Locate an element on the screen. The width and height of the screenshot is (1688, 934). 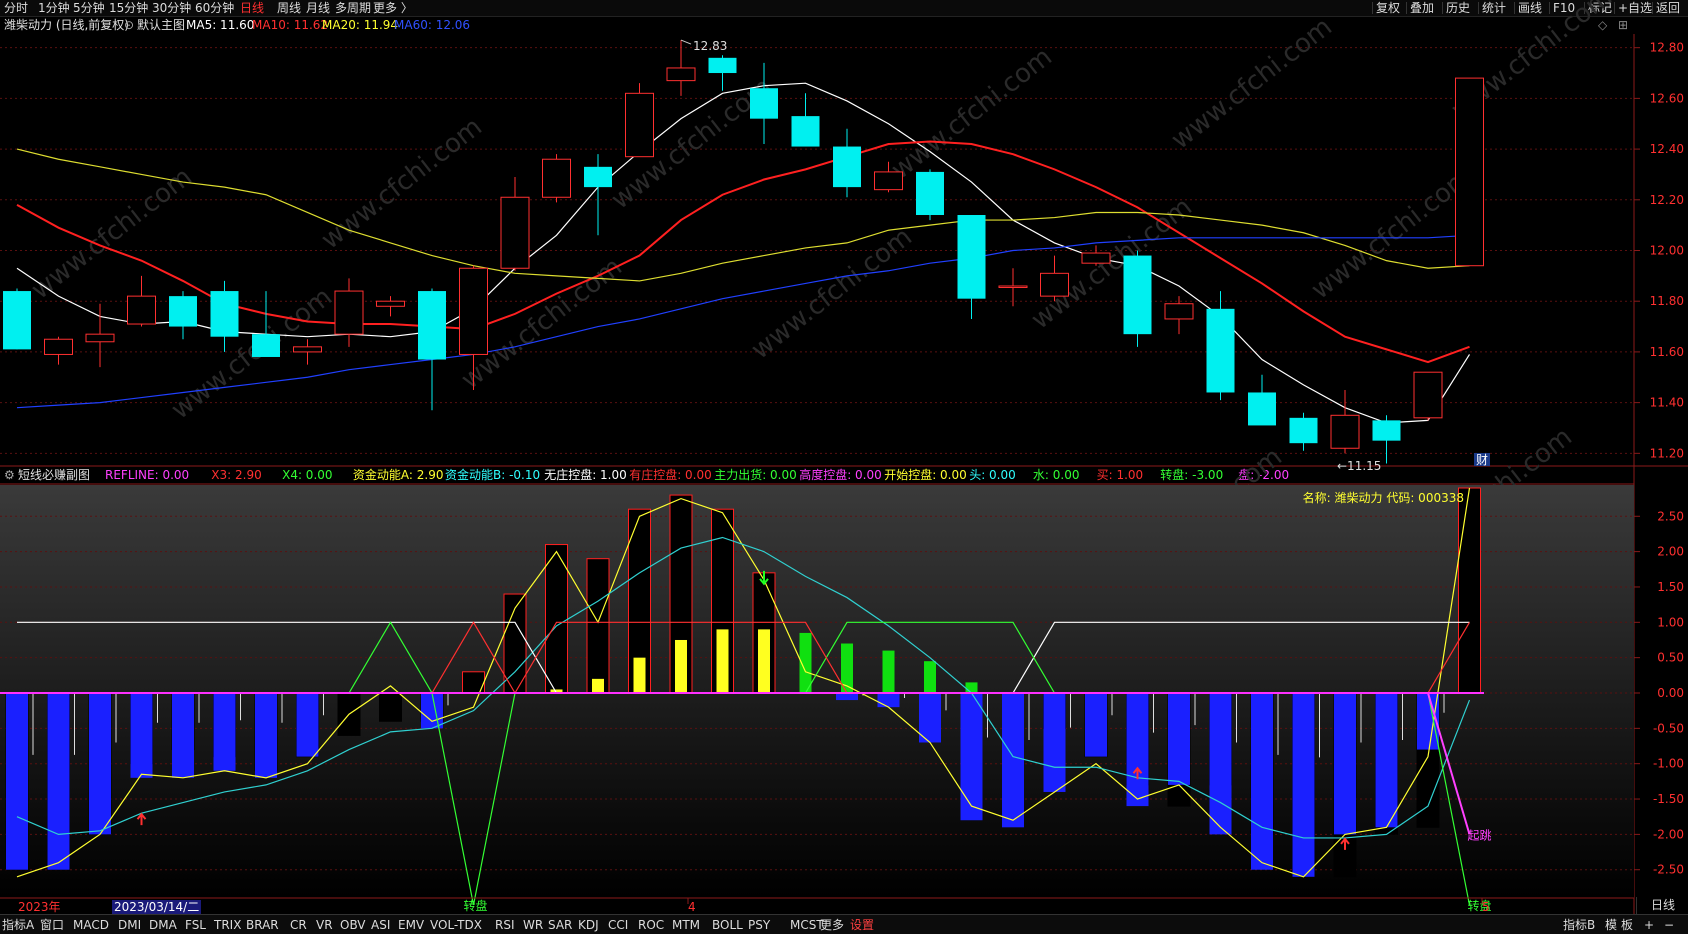
price-tick-label: 12.00 is located at coordinates (1667, 251).